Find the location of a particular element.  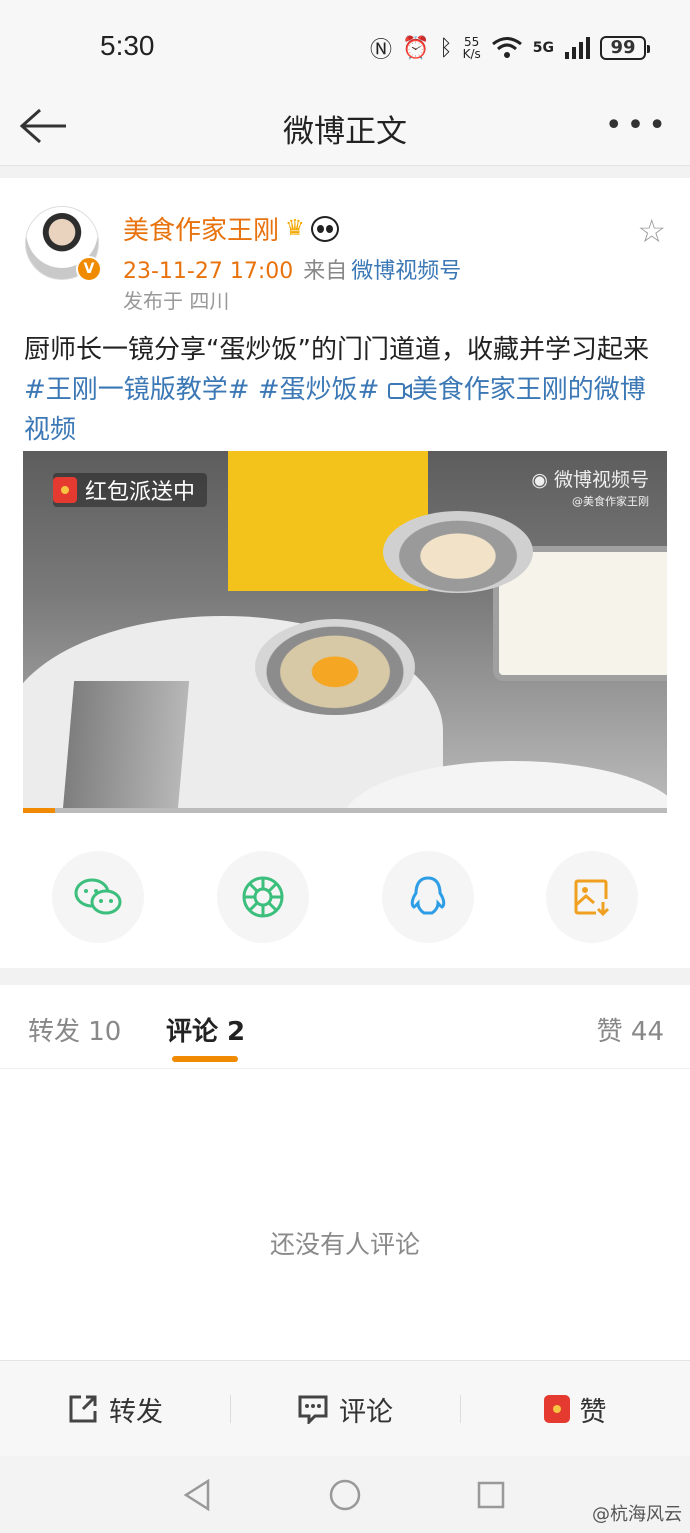

post-location: 发布于 四川 is located at coordinates (176, 301).